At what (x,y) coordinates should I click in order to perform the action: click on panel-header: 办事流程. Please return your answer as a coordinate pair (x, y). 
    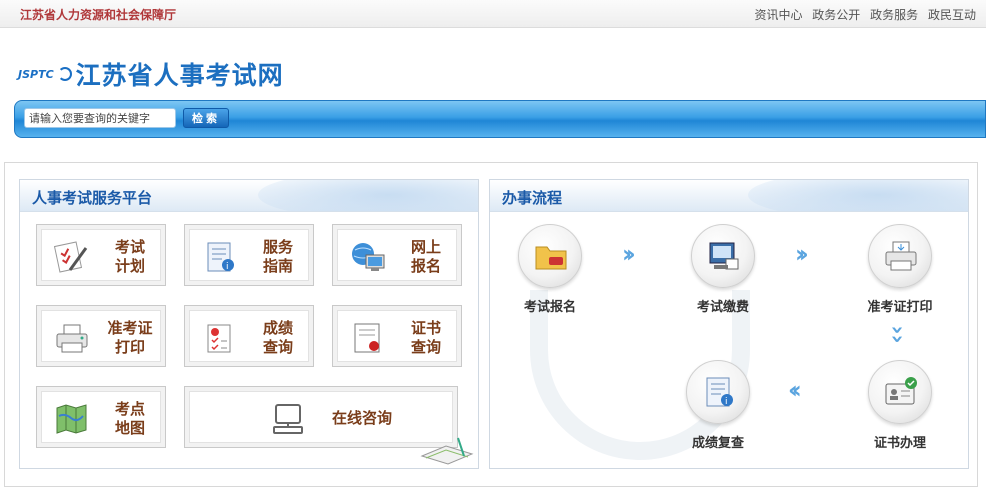
    Looking at the image, I should click on (729, 196).